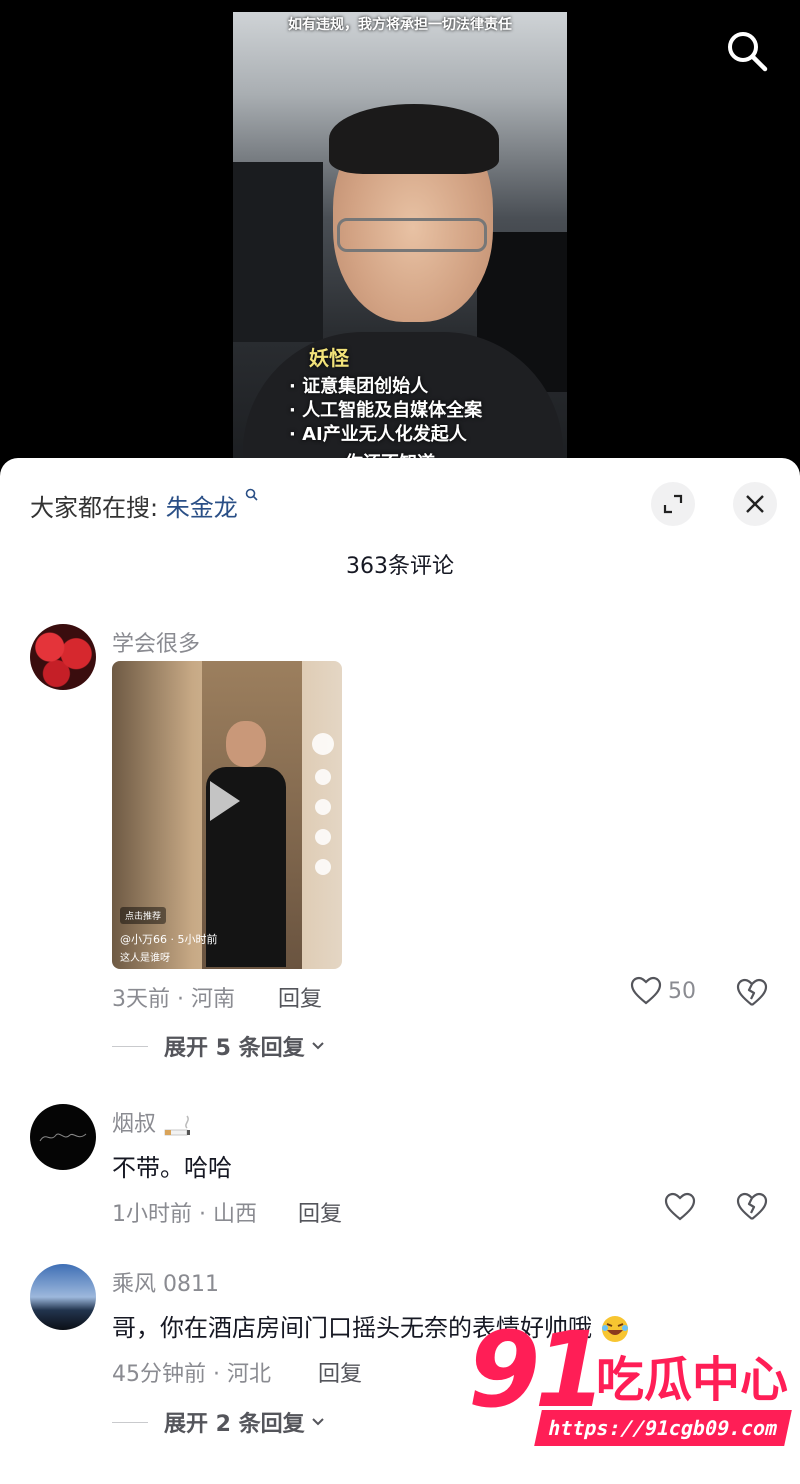 This screenshot has height=1484, width=800. Describe the element at coordinates (386, 410) in the screenshot. I see `video-overlay-line: · 人工智能及自媒体全案` at that location.